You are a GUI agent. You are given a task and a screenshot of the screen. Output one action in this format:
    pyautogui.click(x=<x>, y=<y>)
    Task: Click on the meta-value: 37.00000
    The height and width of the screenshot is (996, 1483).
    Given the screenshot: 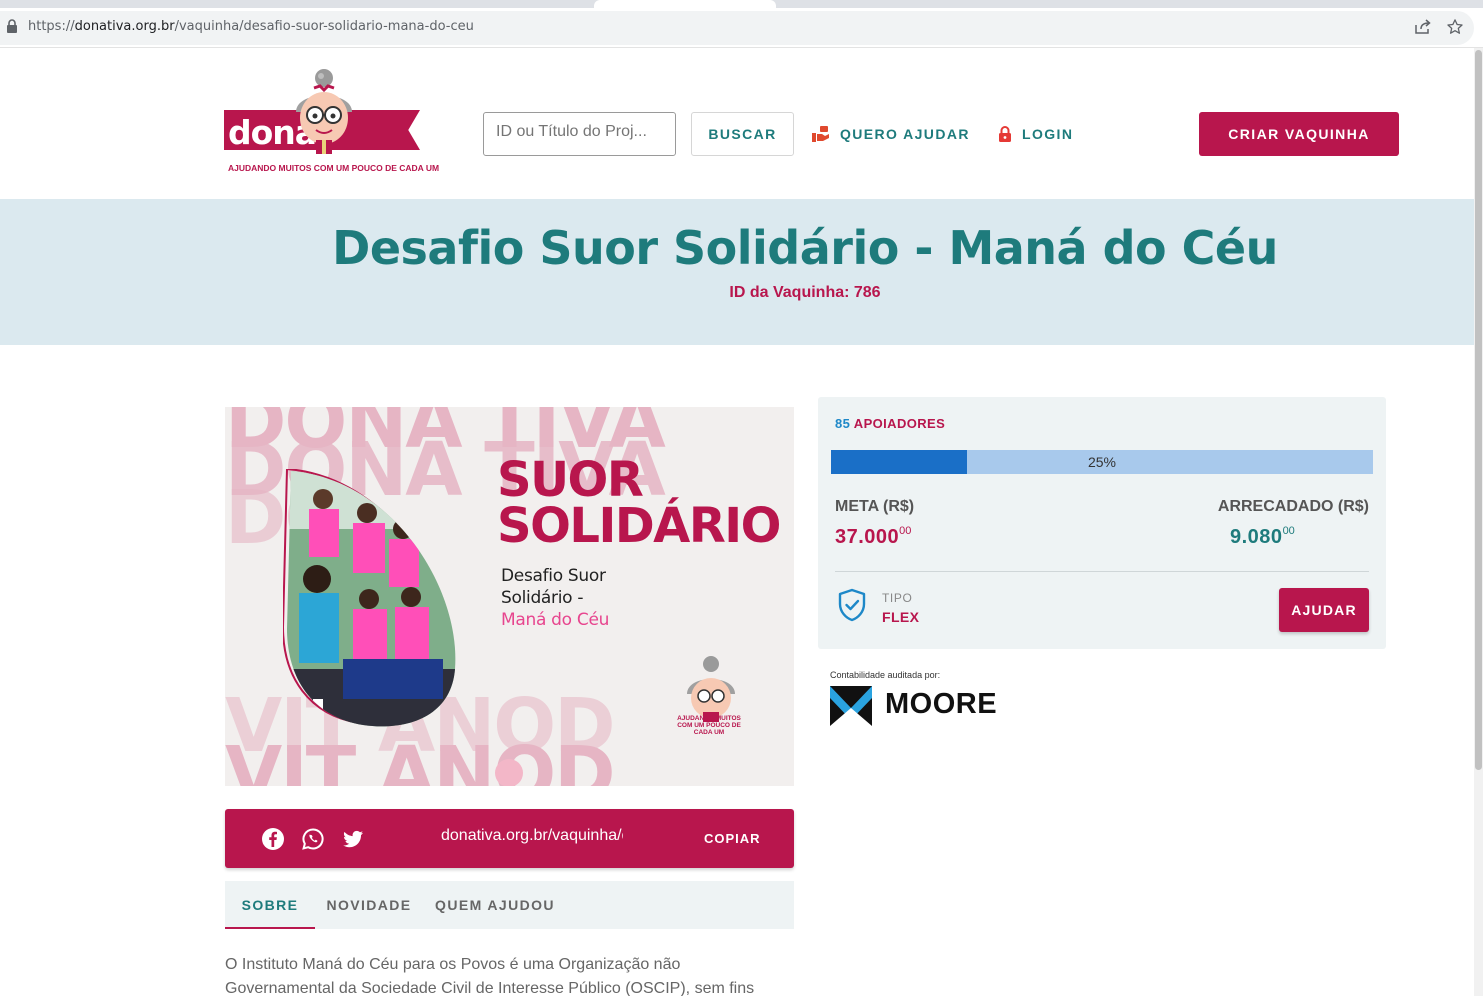 What is the action you would take?
    pyautogui.click(x=873, y=537)
    